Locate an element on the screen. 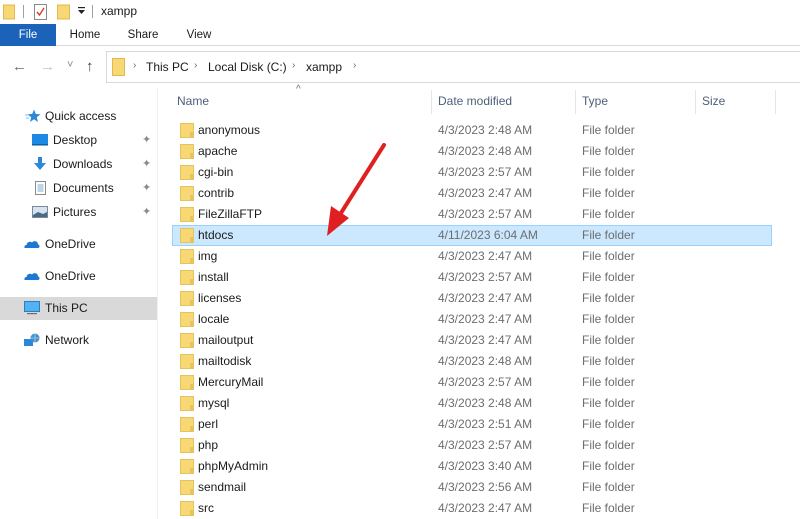 The height and width of the screenshot is (519, 800). file-row: mailtodisk 4/3/2023 2:48 AM File folder is located at coordinates (472, 361).